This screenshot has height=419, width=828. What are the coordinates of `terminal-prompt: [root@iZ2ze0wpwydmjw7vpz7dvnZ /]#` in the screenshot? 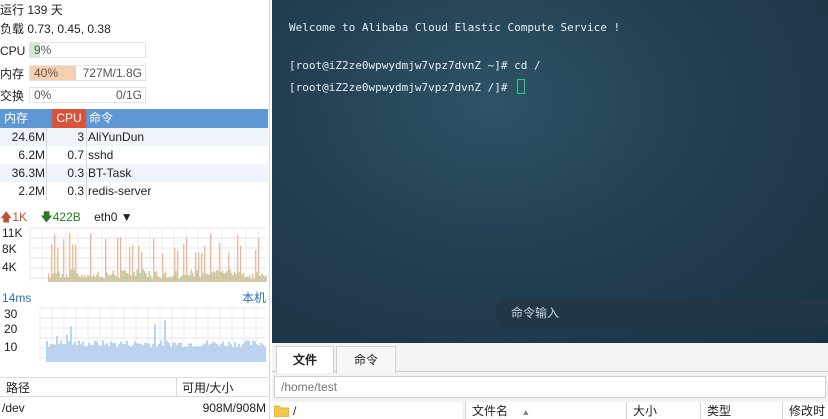 It's located at (402, 87).